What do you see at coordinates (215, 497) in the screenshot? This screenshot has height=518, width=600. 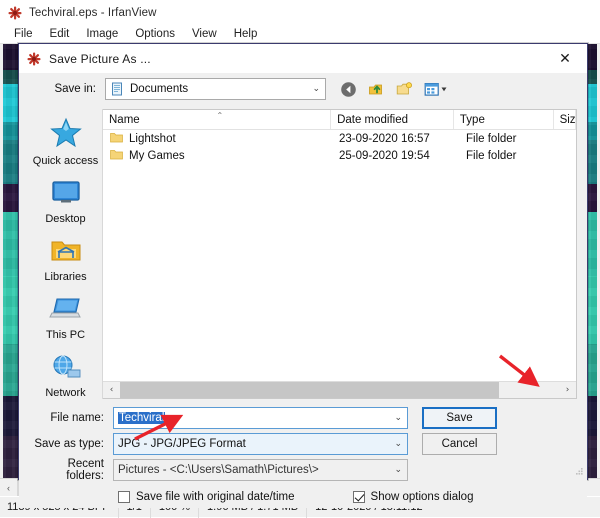 I see `checkbox-label: Save file with original date/time` at bounding box center [215, 497].